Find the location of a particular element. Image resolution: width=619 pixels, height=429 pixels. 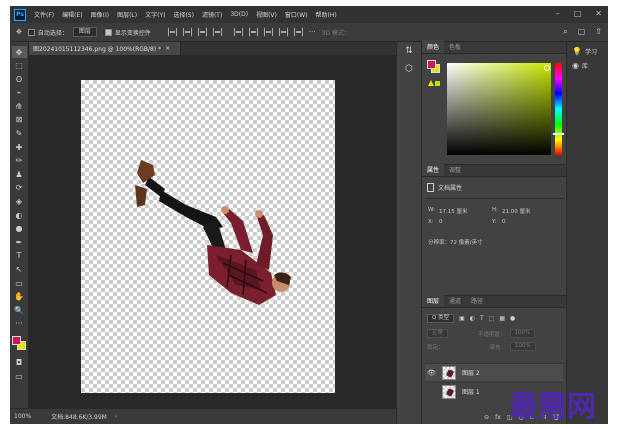

quick-select-tool-icon: ⌁ is located at coordinates (19, 93).